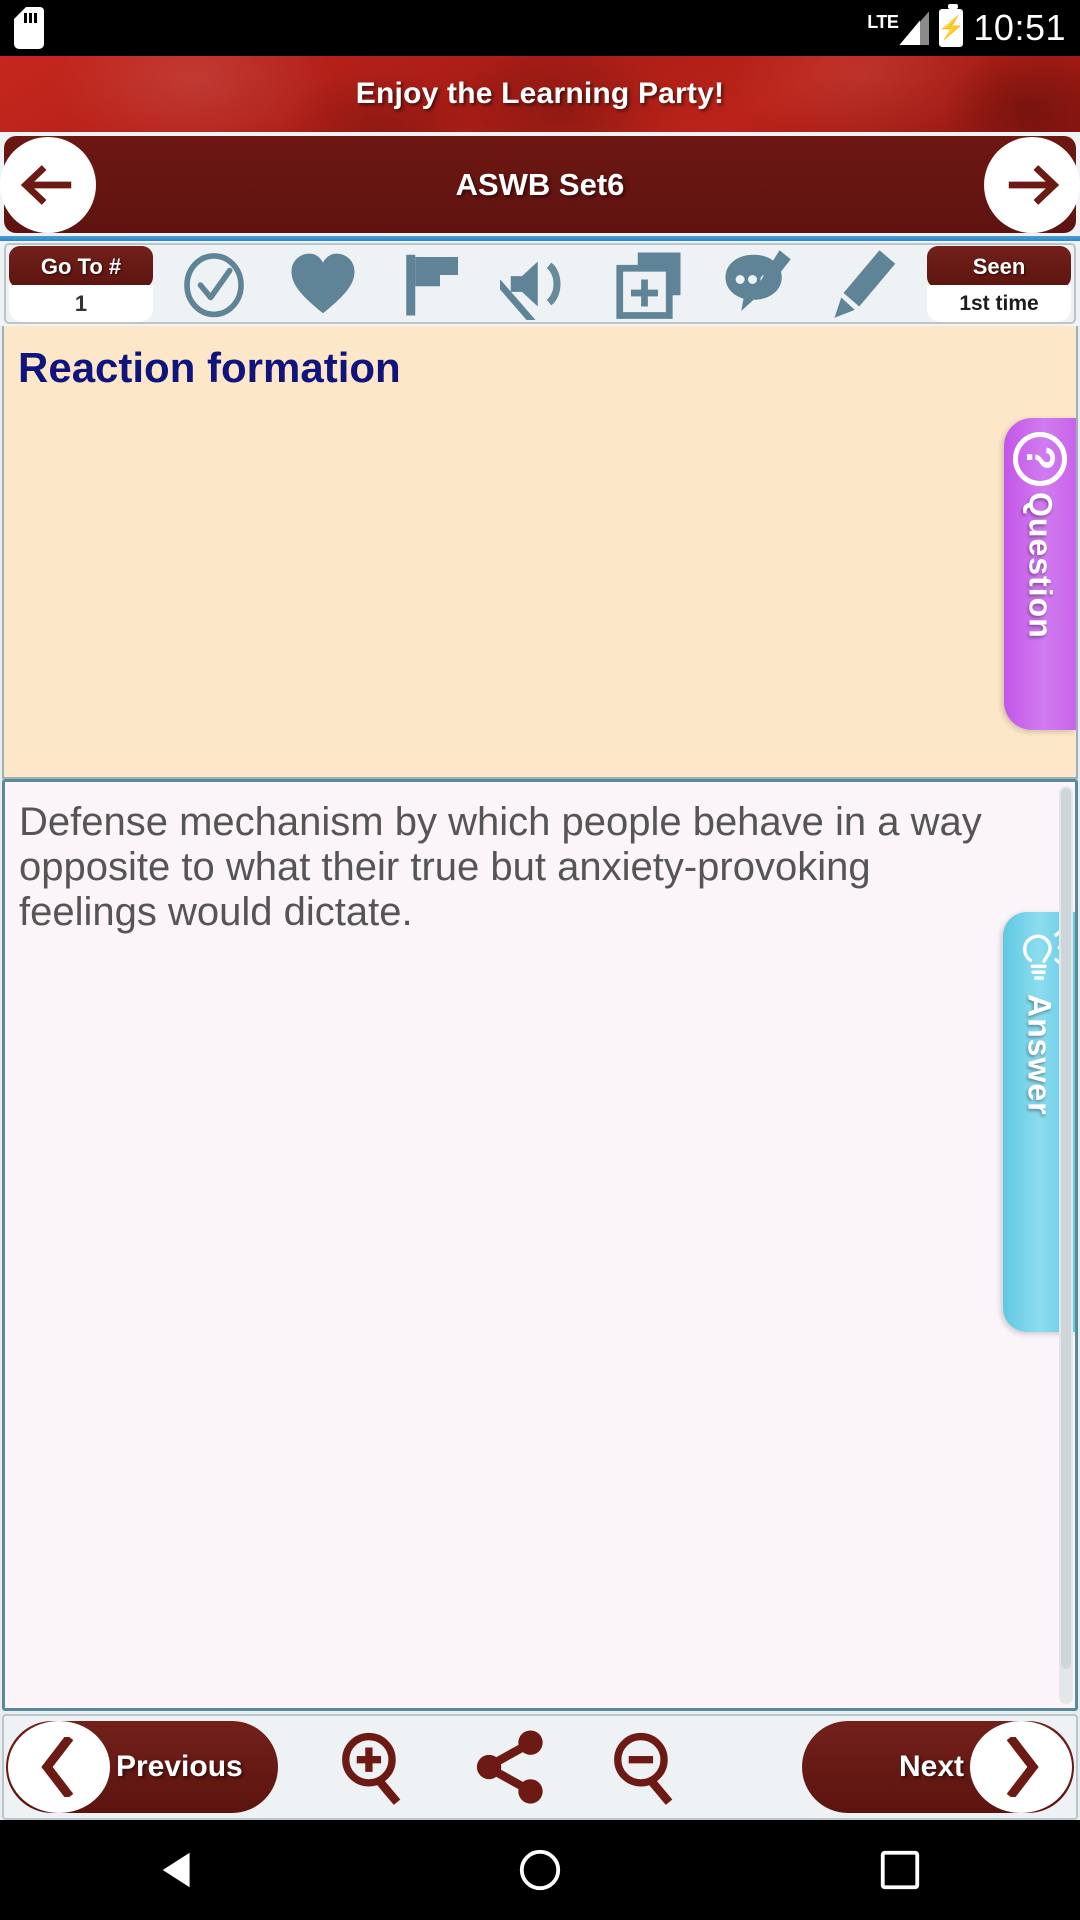  I want to click on previous-set-button, so click(48, 184).